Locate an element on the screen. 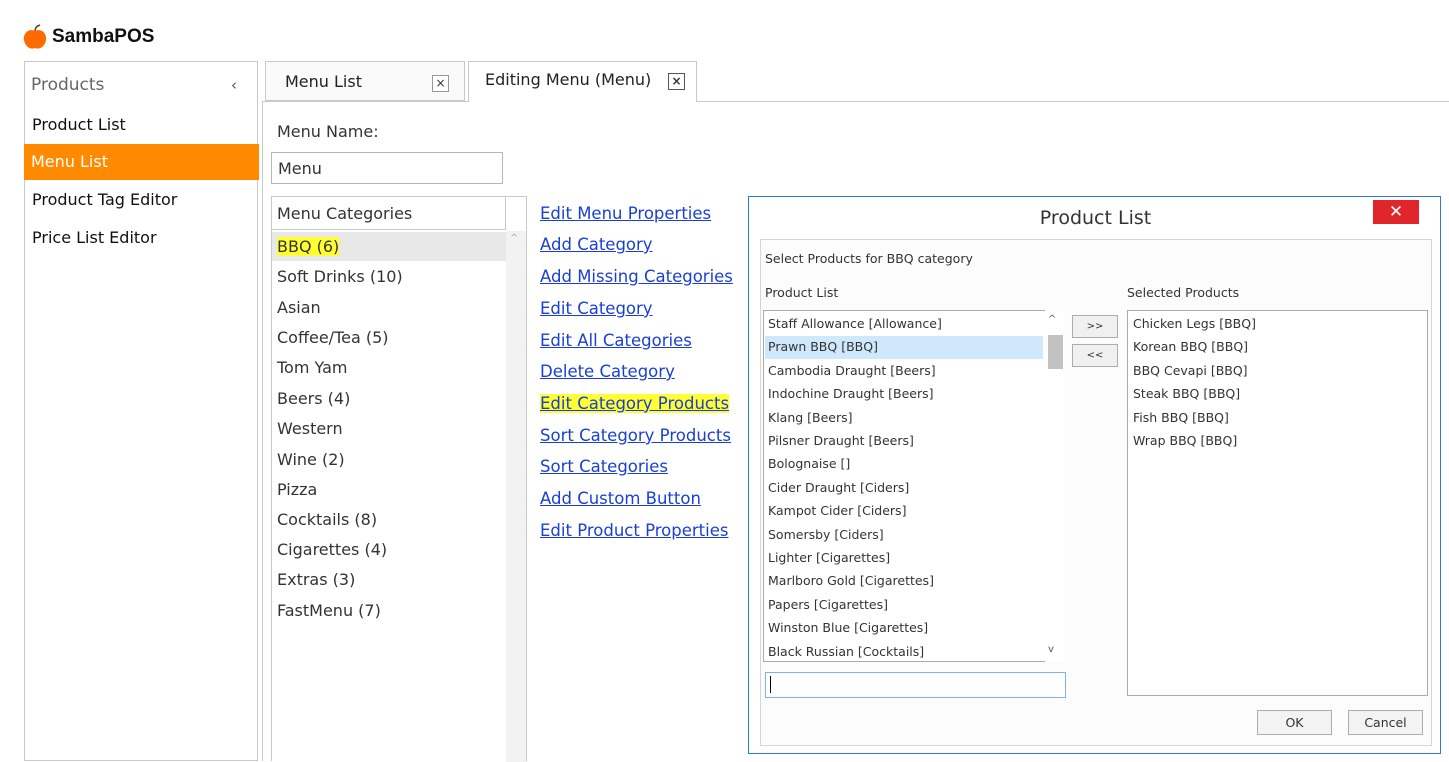 The height and width of the screenshot is (762, 1449). sidebar-item-price-list-editor: Price List Editor is located at coordinates (142, 238).